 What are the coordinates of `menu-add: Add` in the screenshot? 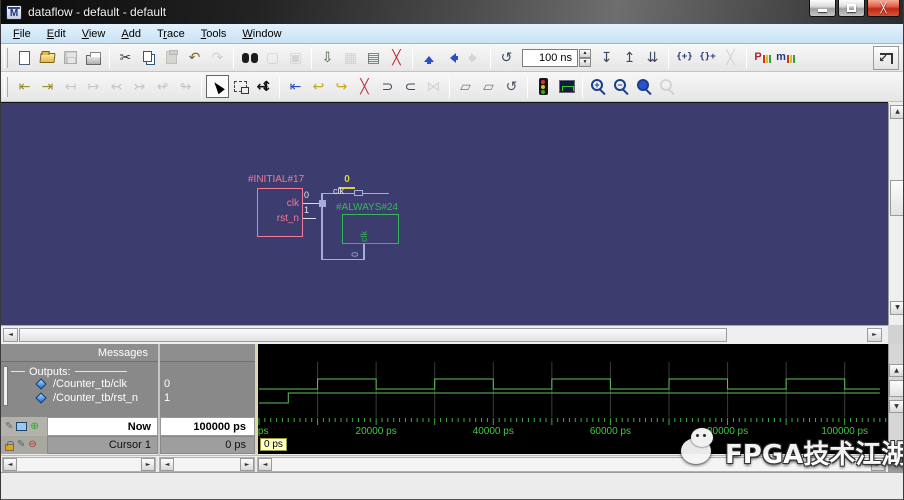 It's located at (131, 34).